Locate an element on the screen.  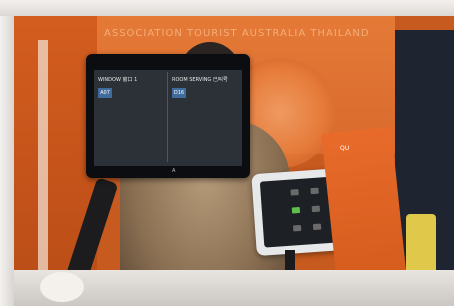
screen-divider is located at coordinates (167, 117).